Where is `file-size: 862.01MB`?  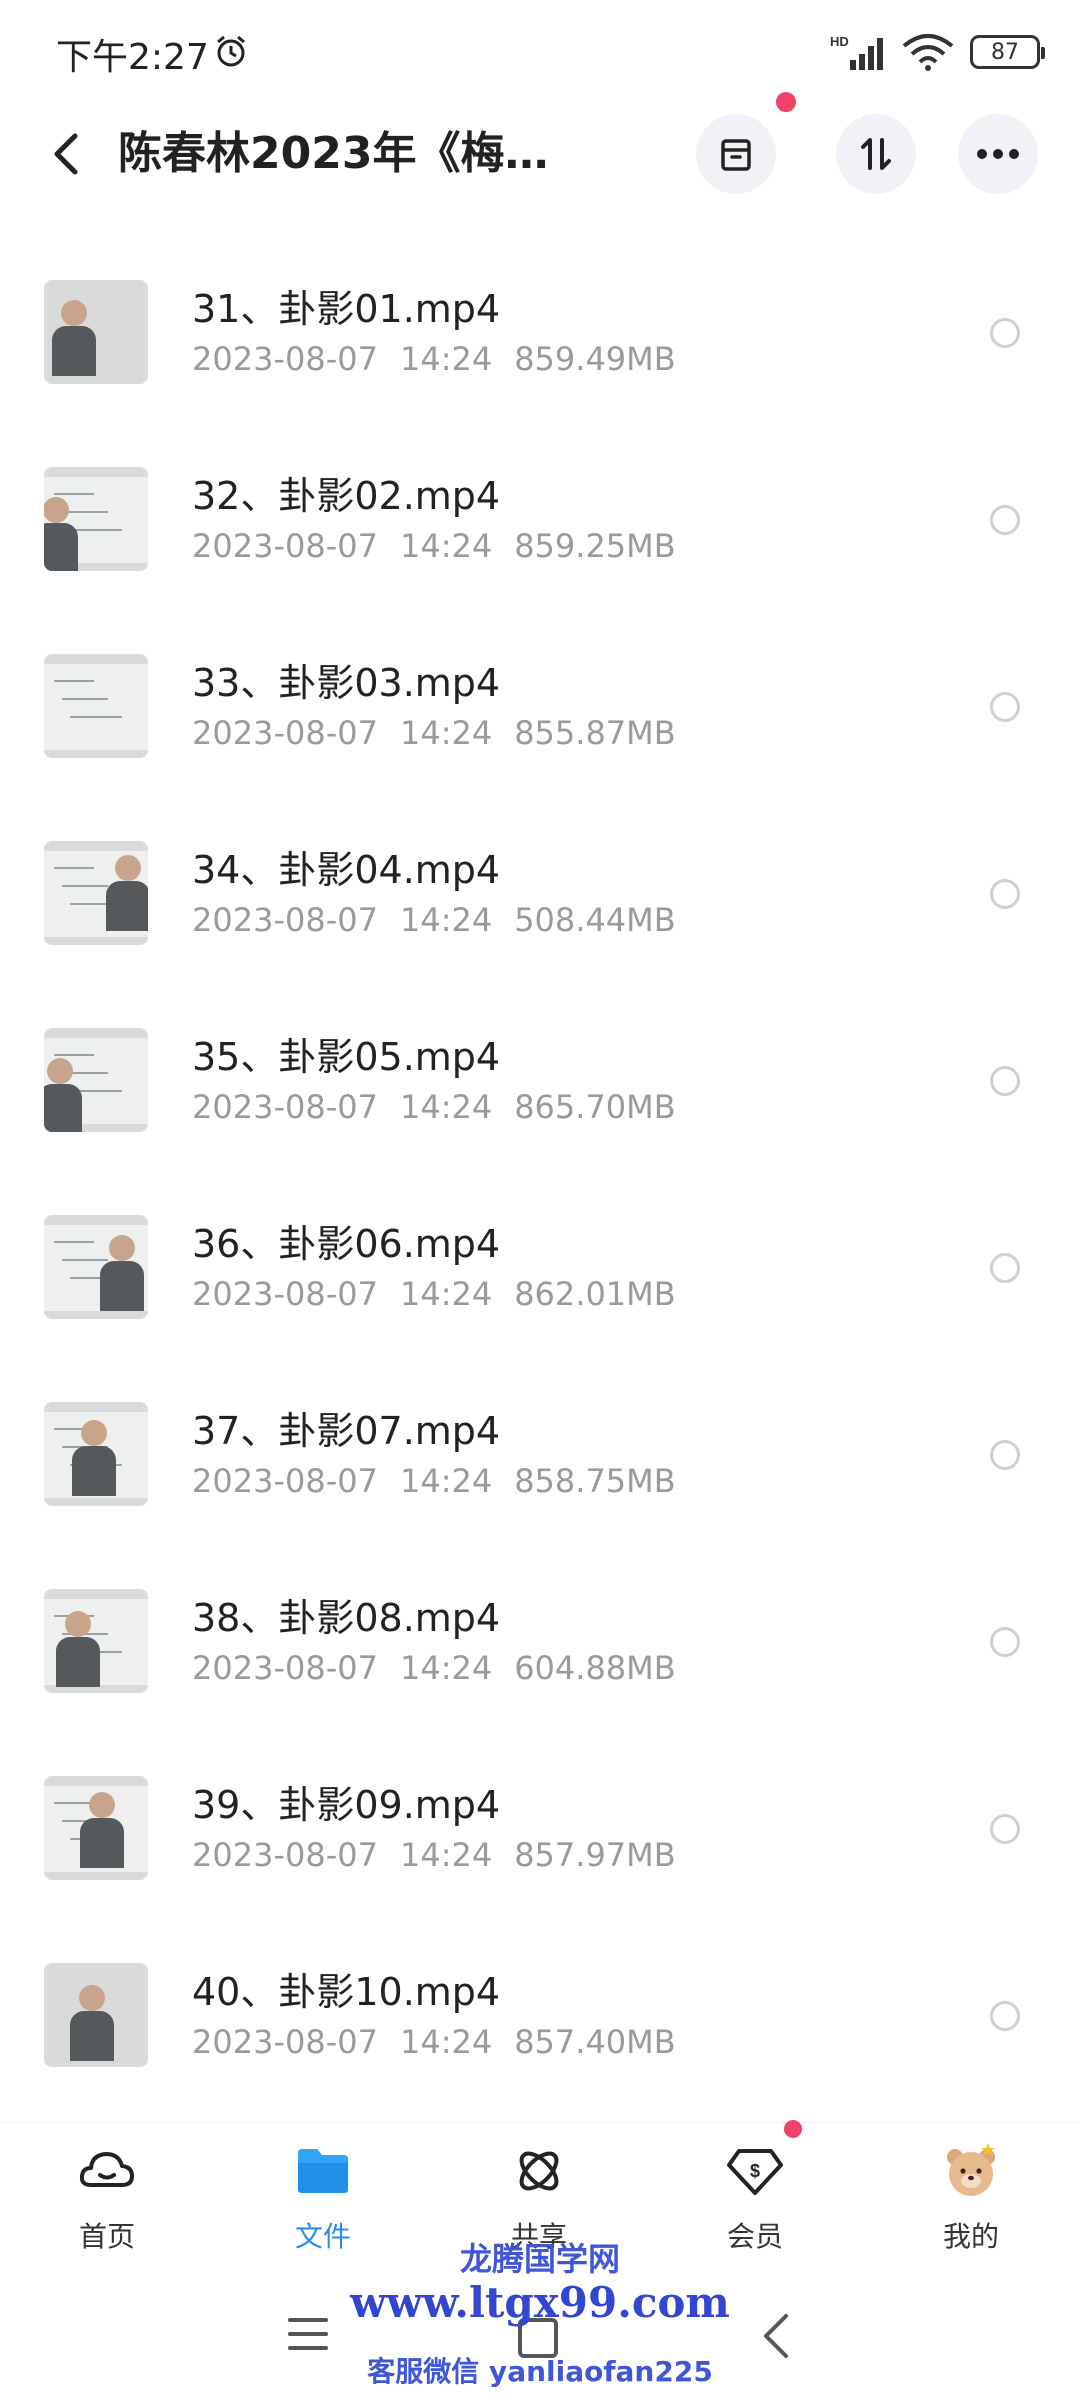 file-size: 862.01MB is located at coordinates (595, 1294).